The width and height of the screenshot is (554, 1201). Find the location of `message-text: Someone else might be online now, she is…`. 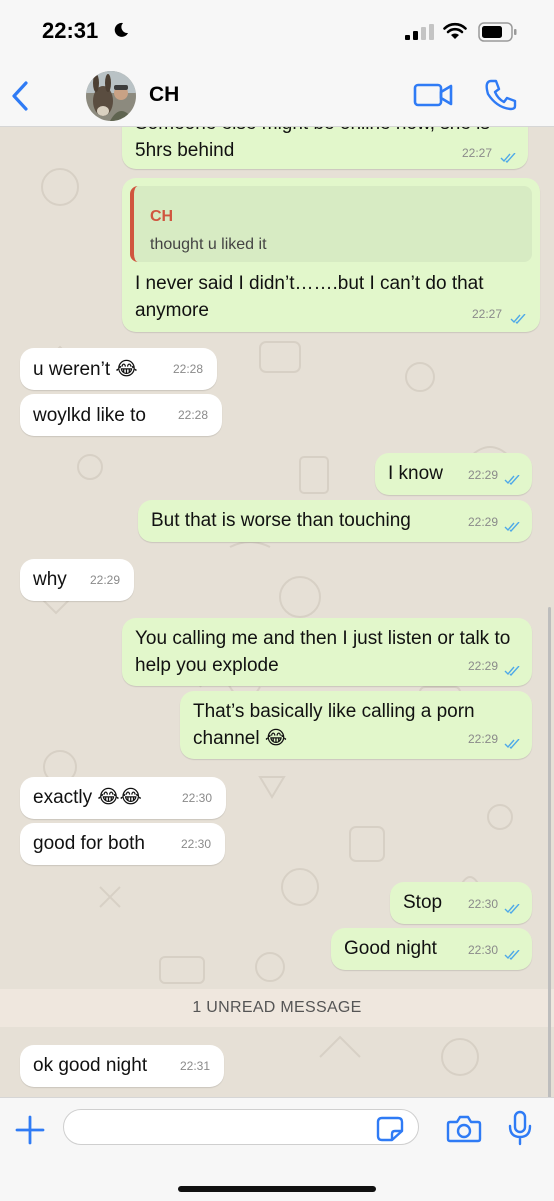

message-text: Someone else might be online now, she is… is located at coordinates (312, 144).